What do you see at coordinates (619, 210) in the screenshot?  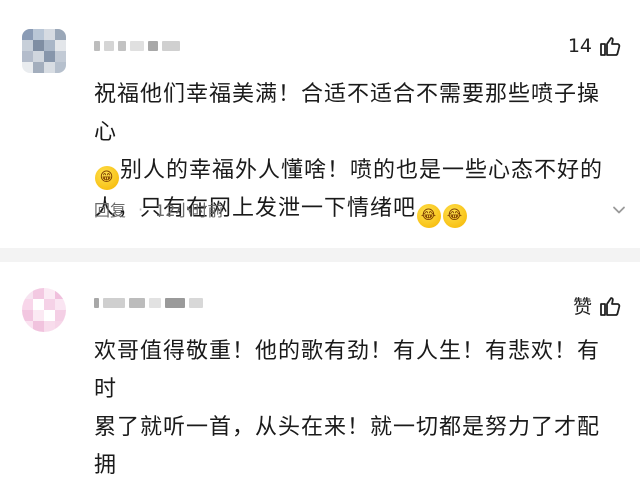 I see `chevron-down-icon` at bounding box center [619, 210].